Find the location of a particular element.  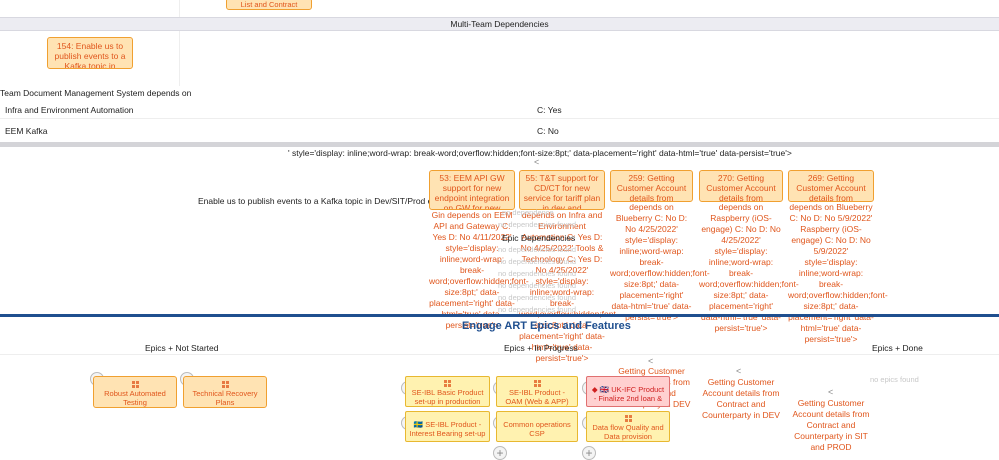

dependency-row-status: C: Yes is located at coordinates (549, 110).